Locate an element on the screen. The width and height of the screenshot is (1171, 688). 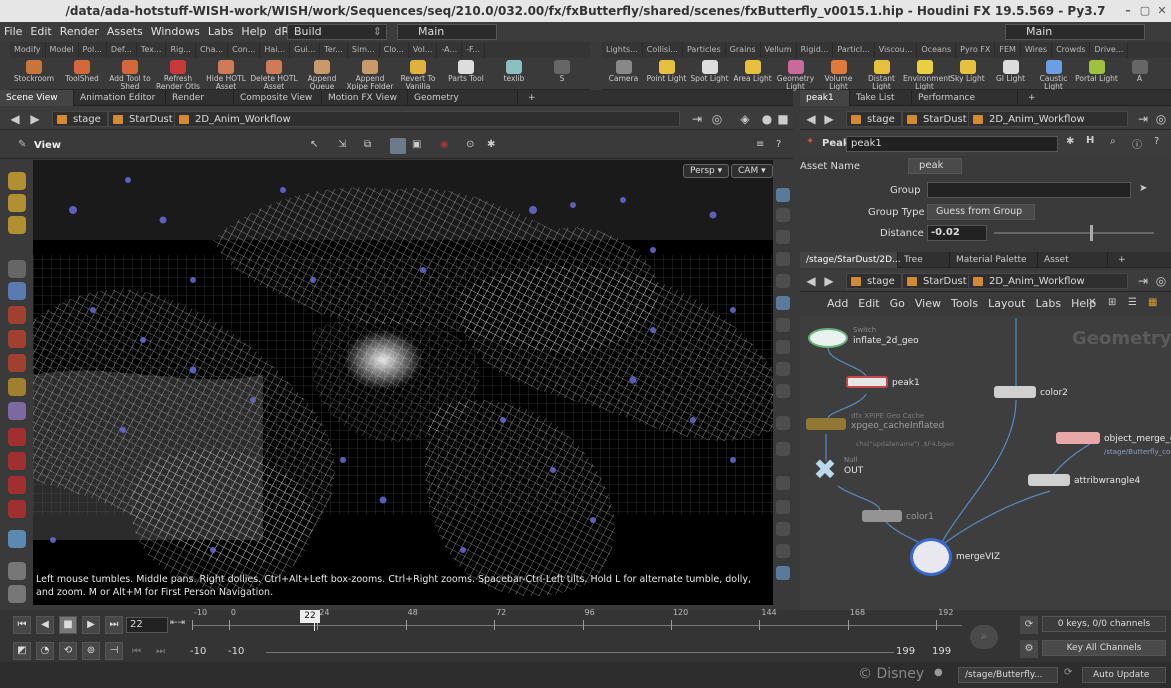
loop-icon: ⟲ is located at coordinates (68, 651).